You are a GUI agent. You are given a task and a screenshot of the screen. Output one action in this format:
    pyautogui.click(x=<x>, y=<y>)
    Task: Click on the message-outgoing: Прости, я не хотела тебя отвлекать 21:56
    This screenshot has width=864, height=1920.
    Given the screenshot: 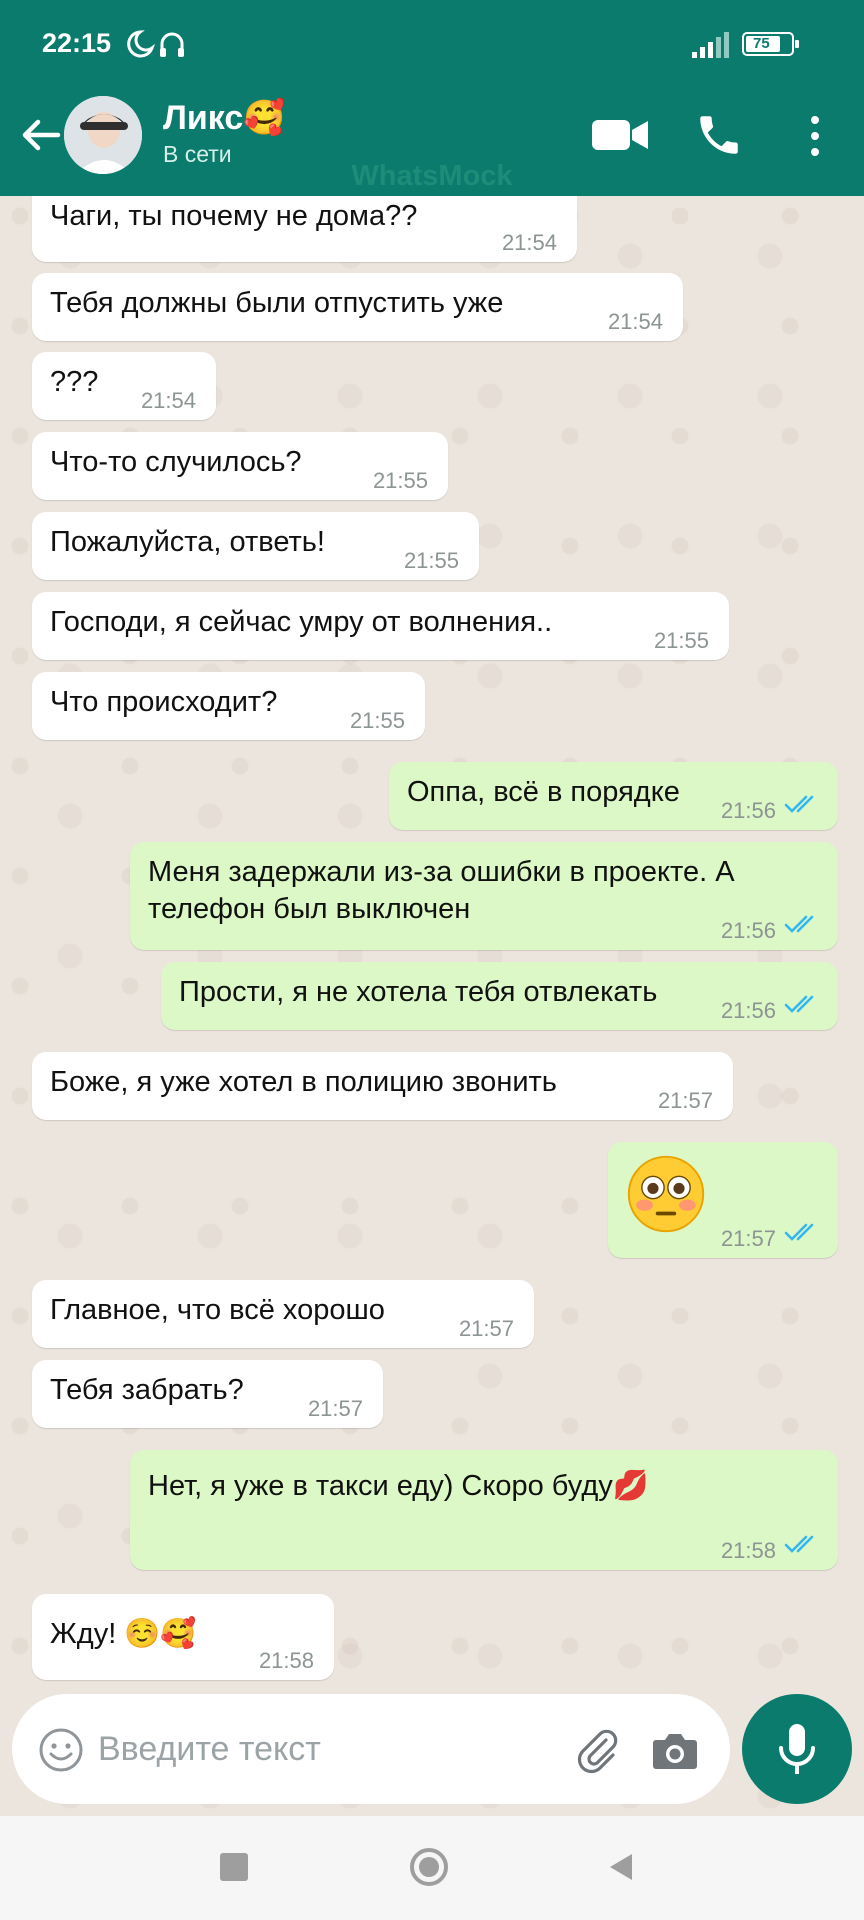 What is the action you would take?
    pyautogui.click(x=499, y=996)
    